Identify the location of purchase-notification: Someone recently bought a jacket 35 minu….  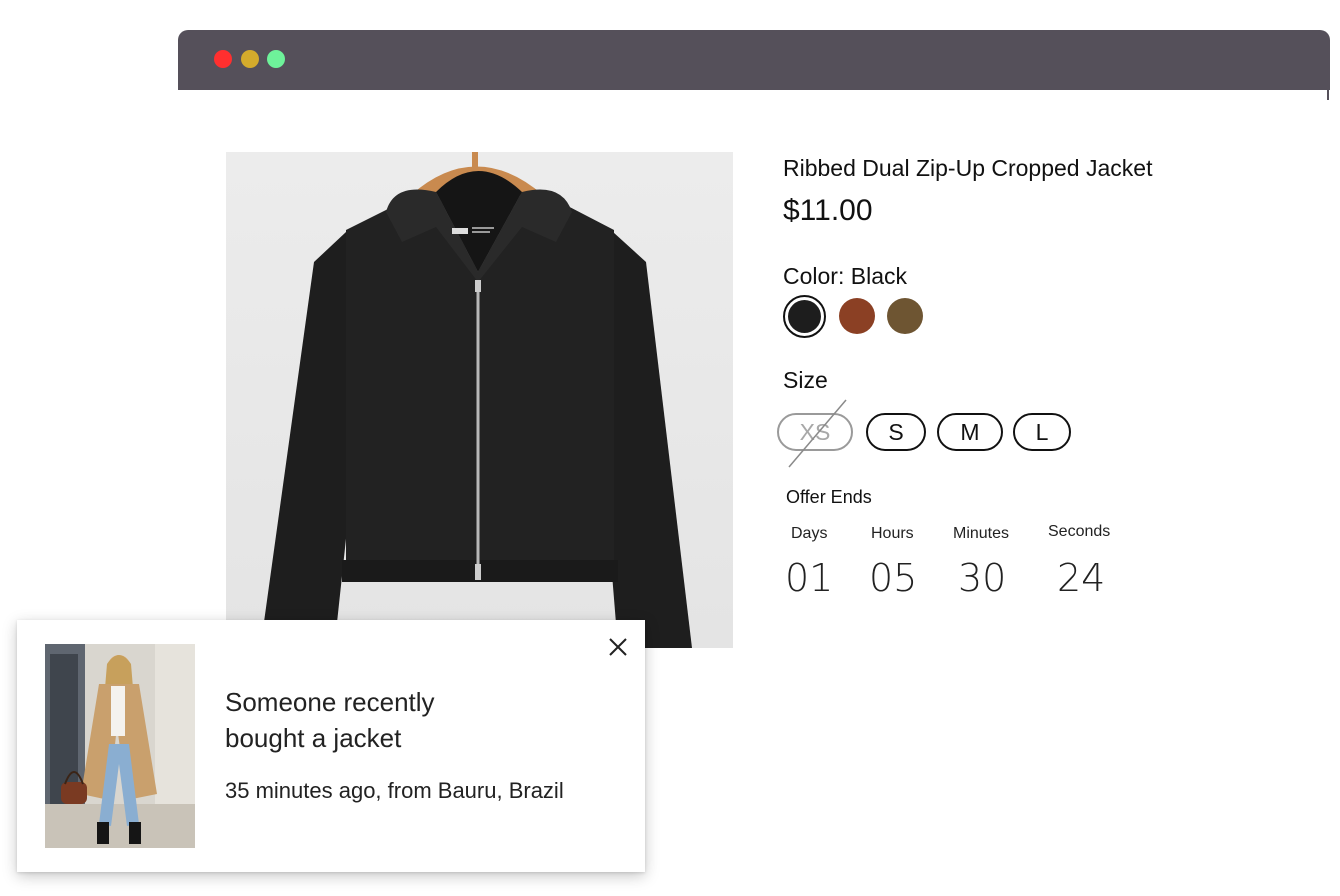
(331, 746).